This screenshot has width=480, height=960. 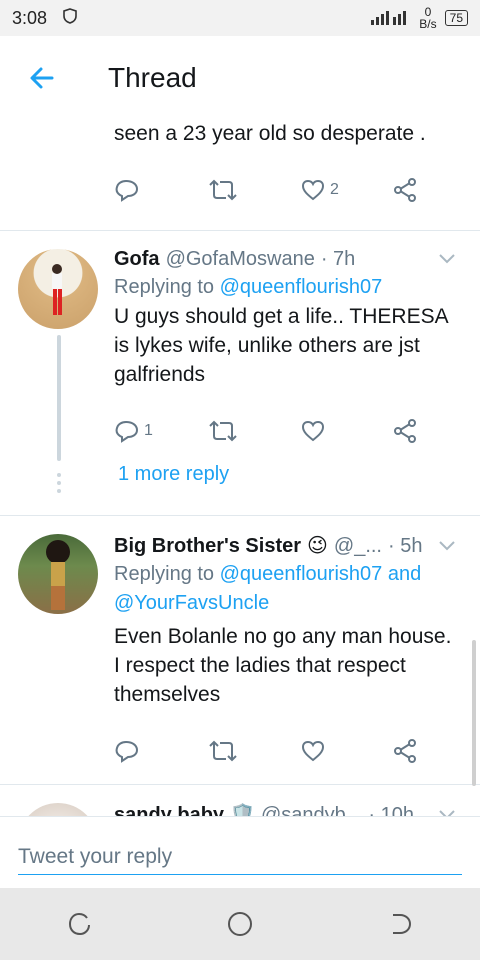 What do you see at coordinates (70, 18) in the screenshot?
I see `shield-status-icon` at bounding box center [70, 18].